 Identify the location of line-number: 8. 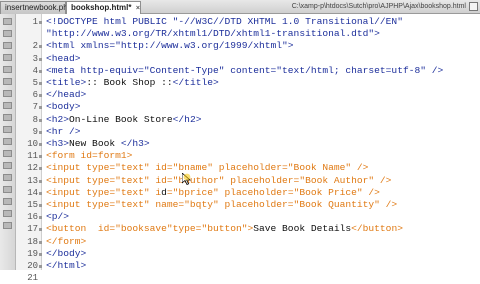
(35, 119).